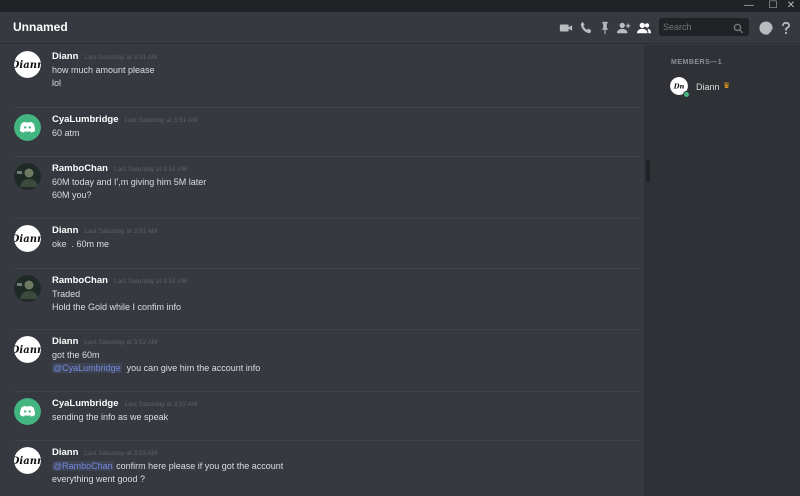 The image size is (800, 496). I want to click on search-icon, so click(739, 27).